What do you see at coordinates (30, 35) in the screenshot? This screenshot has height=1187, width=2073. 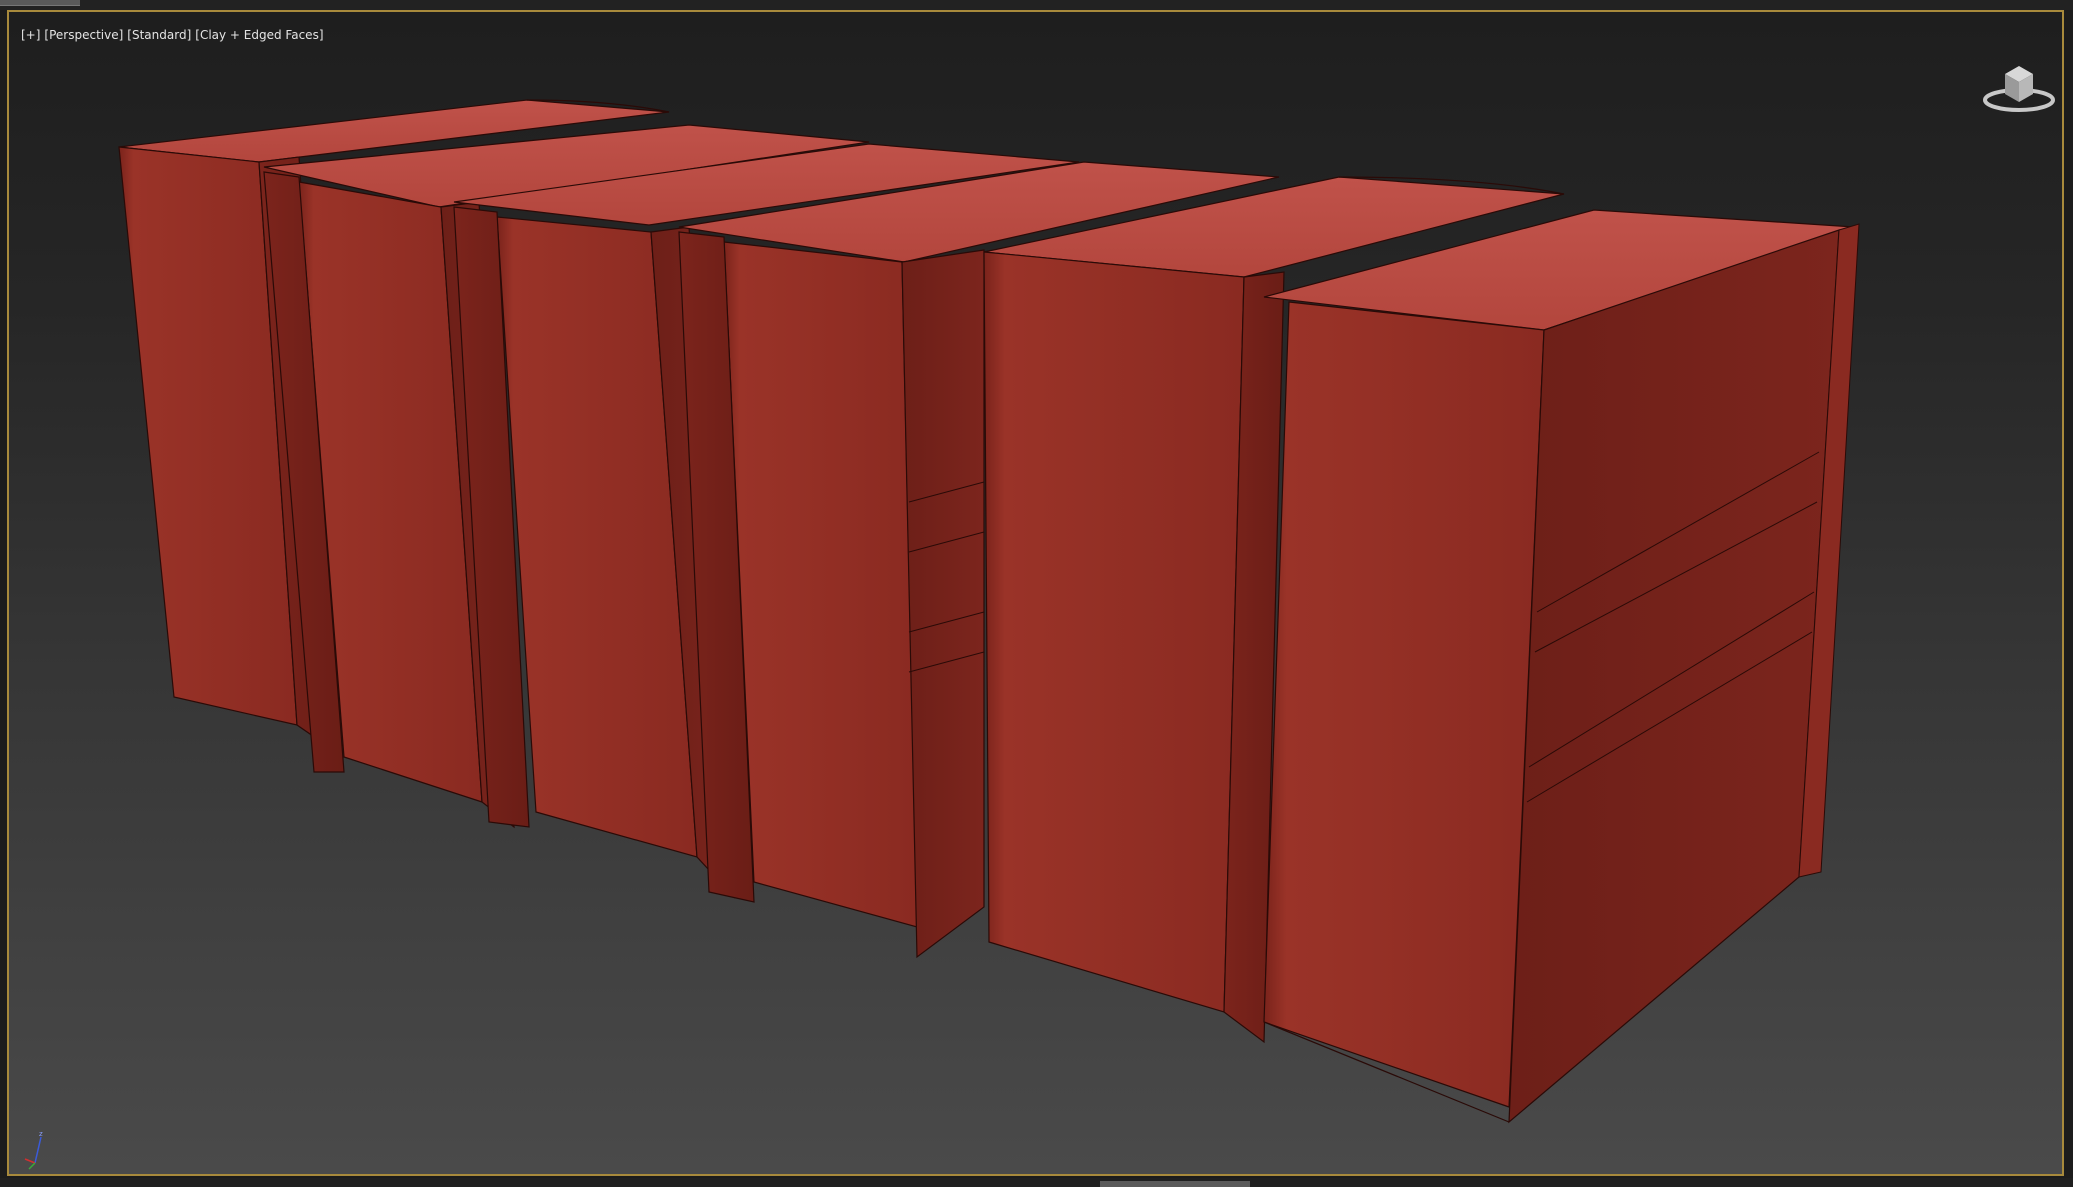 I see `viewport-menu-plus: [+]` at bounding box center [30, 35].